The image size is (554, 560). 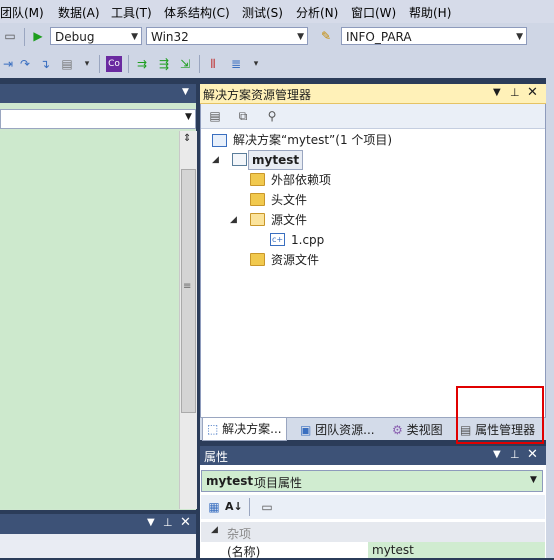 What do you see at coordinates (22, 12) in the screenshot?
I see `menu-team: 团队(M)` at bounding box center [22, 12].